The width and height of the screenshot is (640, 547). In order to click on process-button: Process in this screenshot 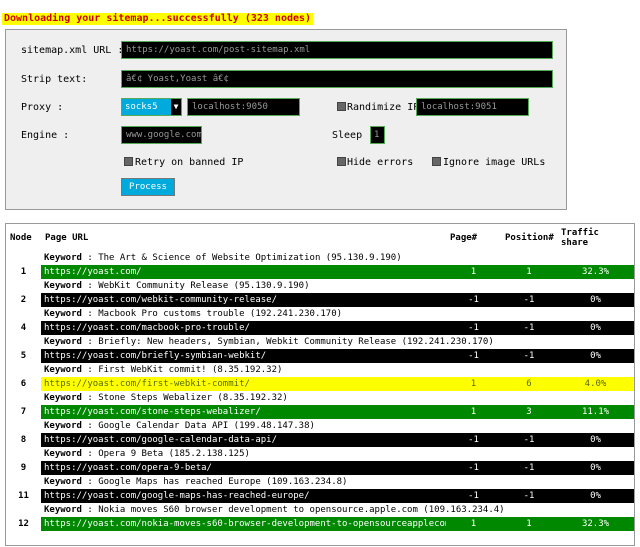, I will do `click(148, 187)`.